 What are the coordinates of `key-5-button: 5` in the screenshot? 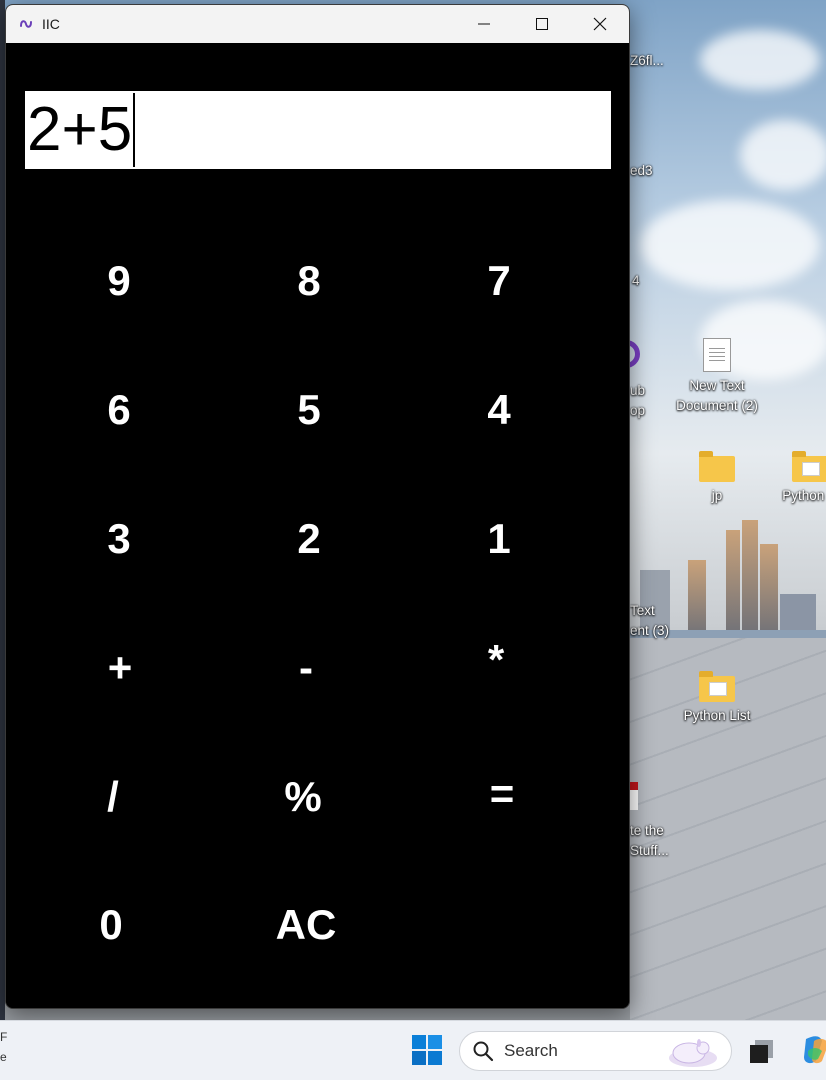 It's located at (309, 410).